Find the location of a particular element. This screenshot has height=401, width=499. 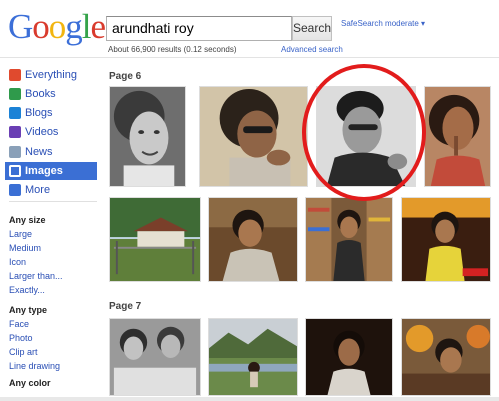

crowd-thumbnail is located at coordinates (446, 357).